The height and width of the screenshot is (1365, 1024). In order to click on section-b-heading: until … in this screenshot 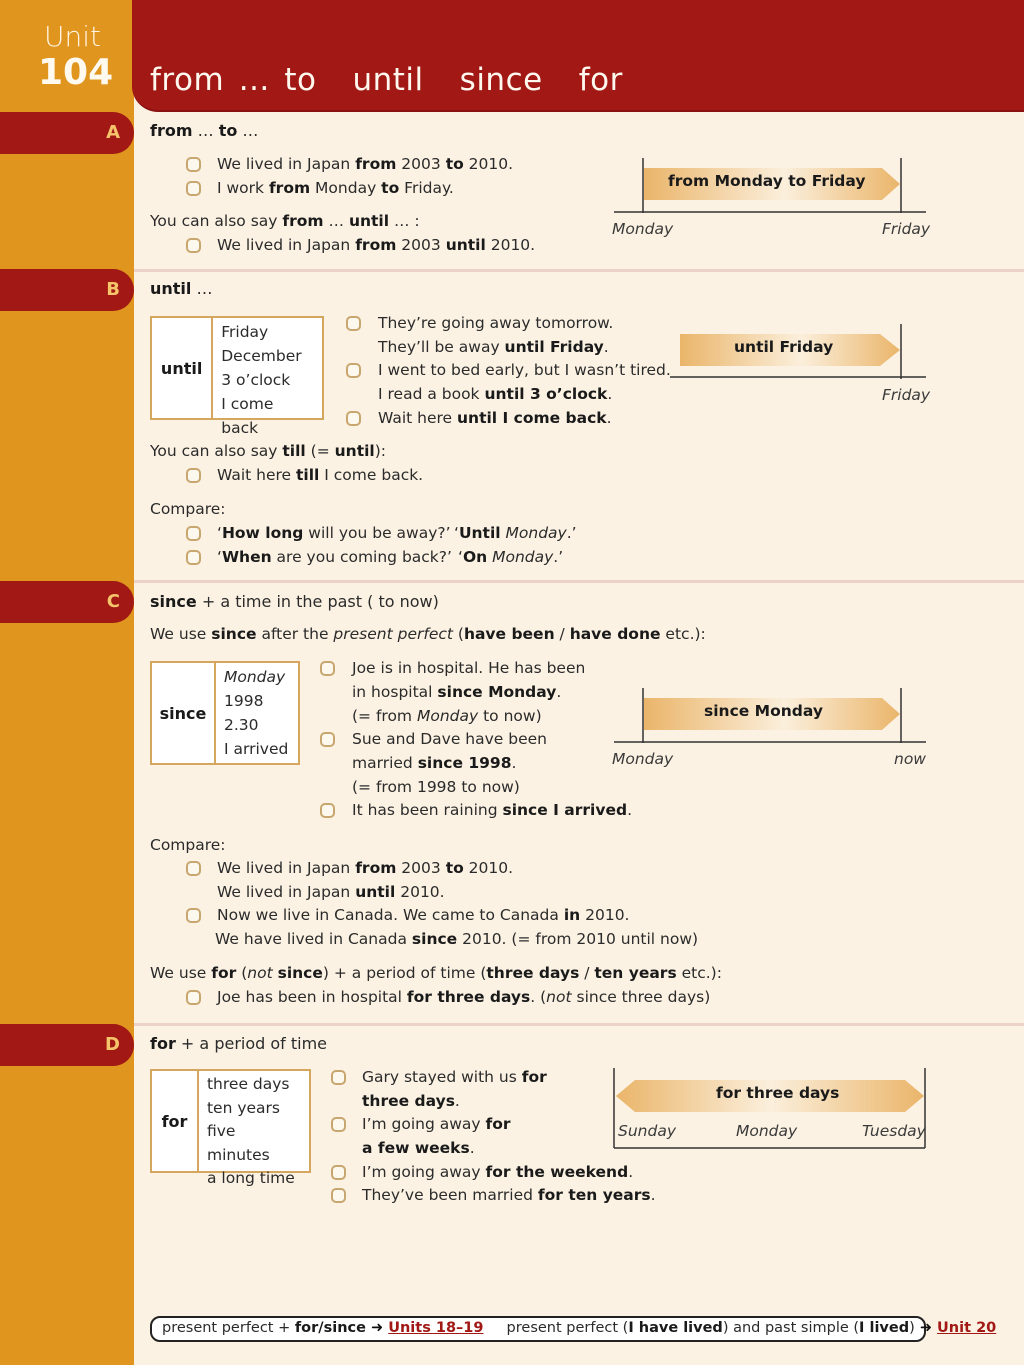, I will do `click(181, 288)`.